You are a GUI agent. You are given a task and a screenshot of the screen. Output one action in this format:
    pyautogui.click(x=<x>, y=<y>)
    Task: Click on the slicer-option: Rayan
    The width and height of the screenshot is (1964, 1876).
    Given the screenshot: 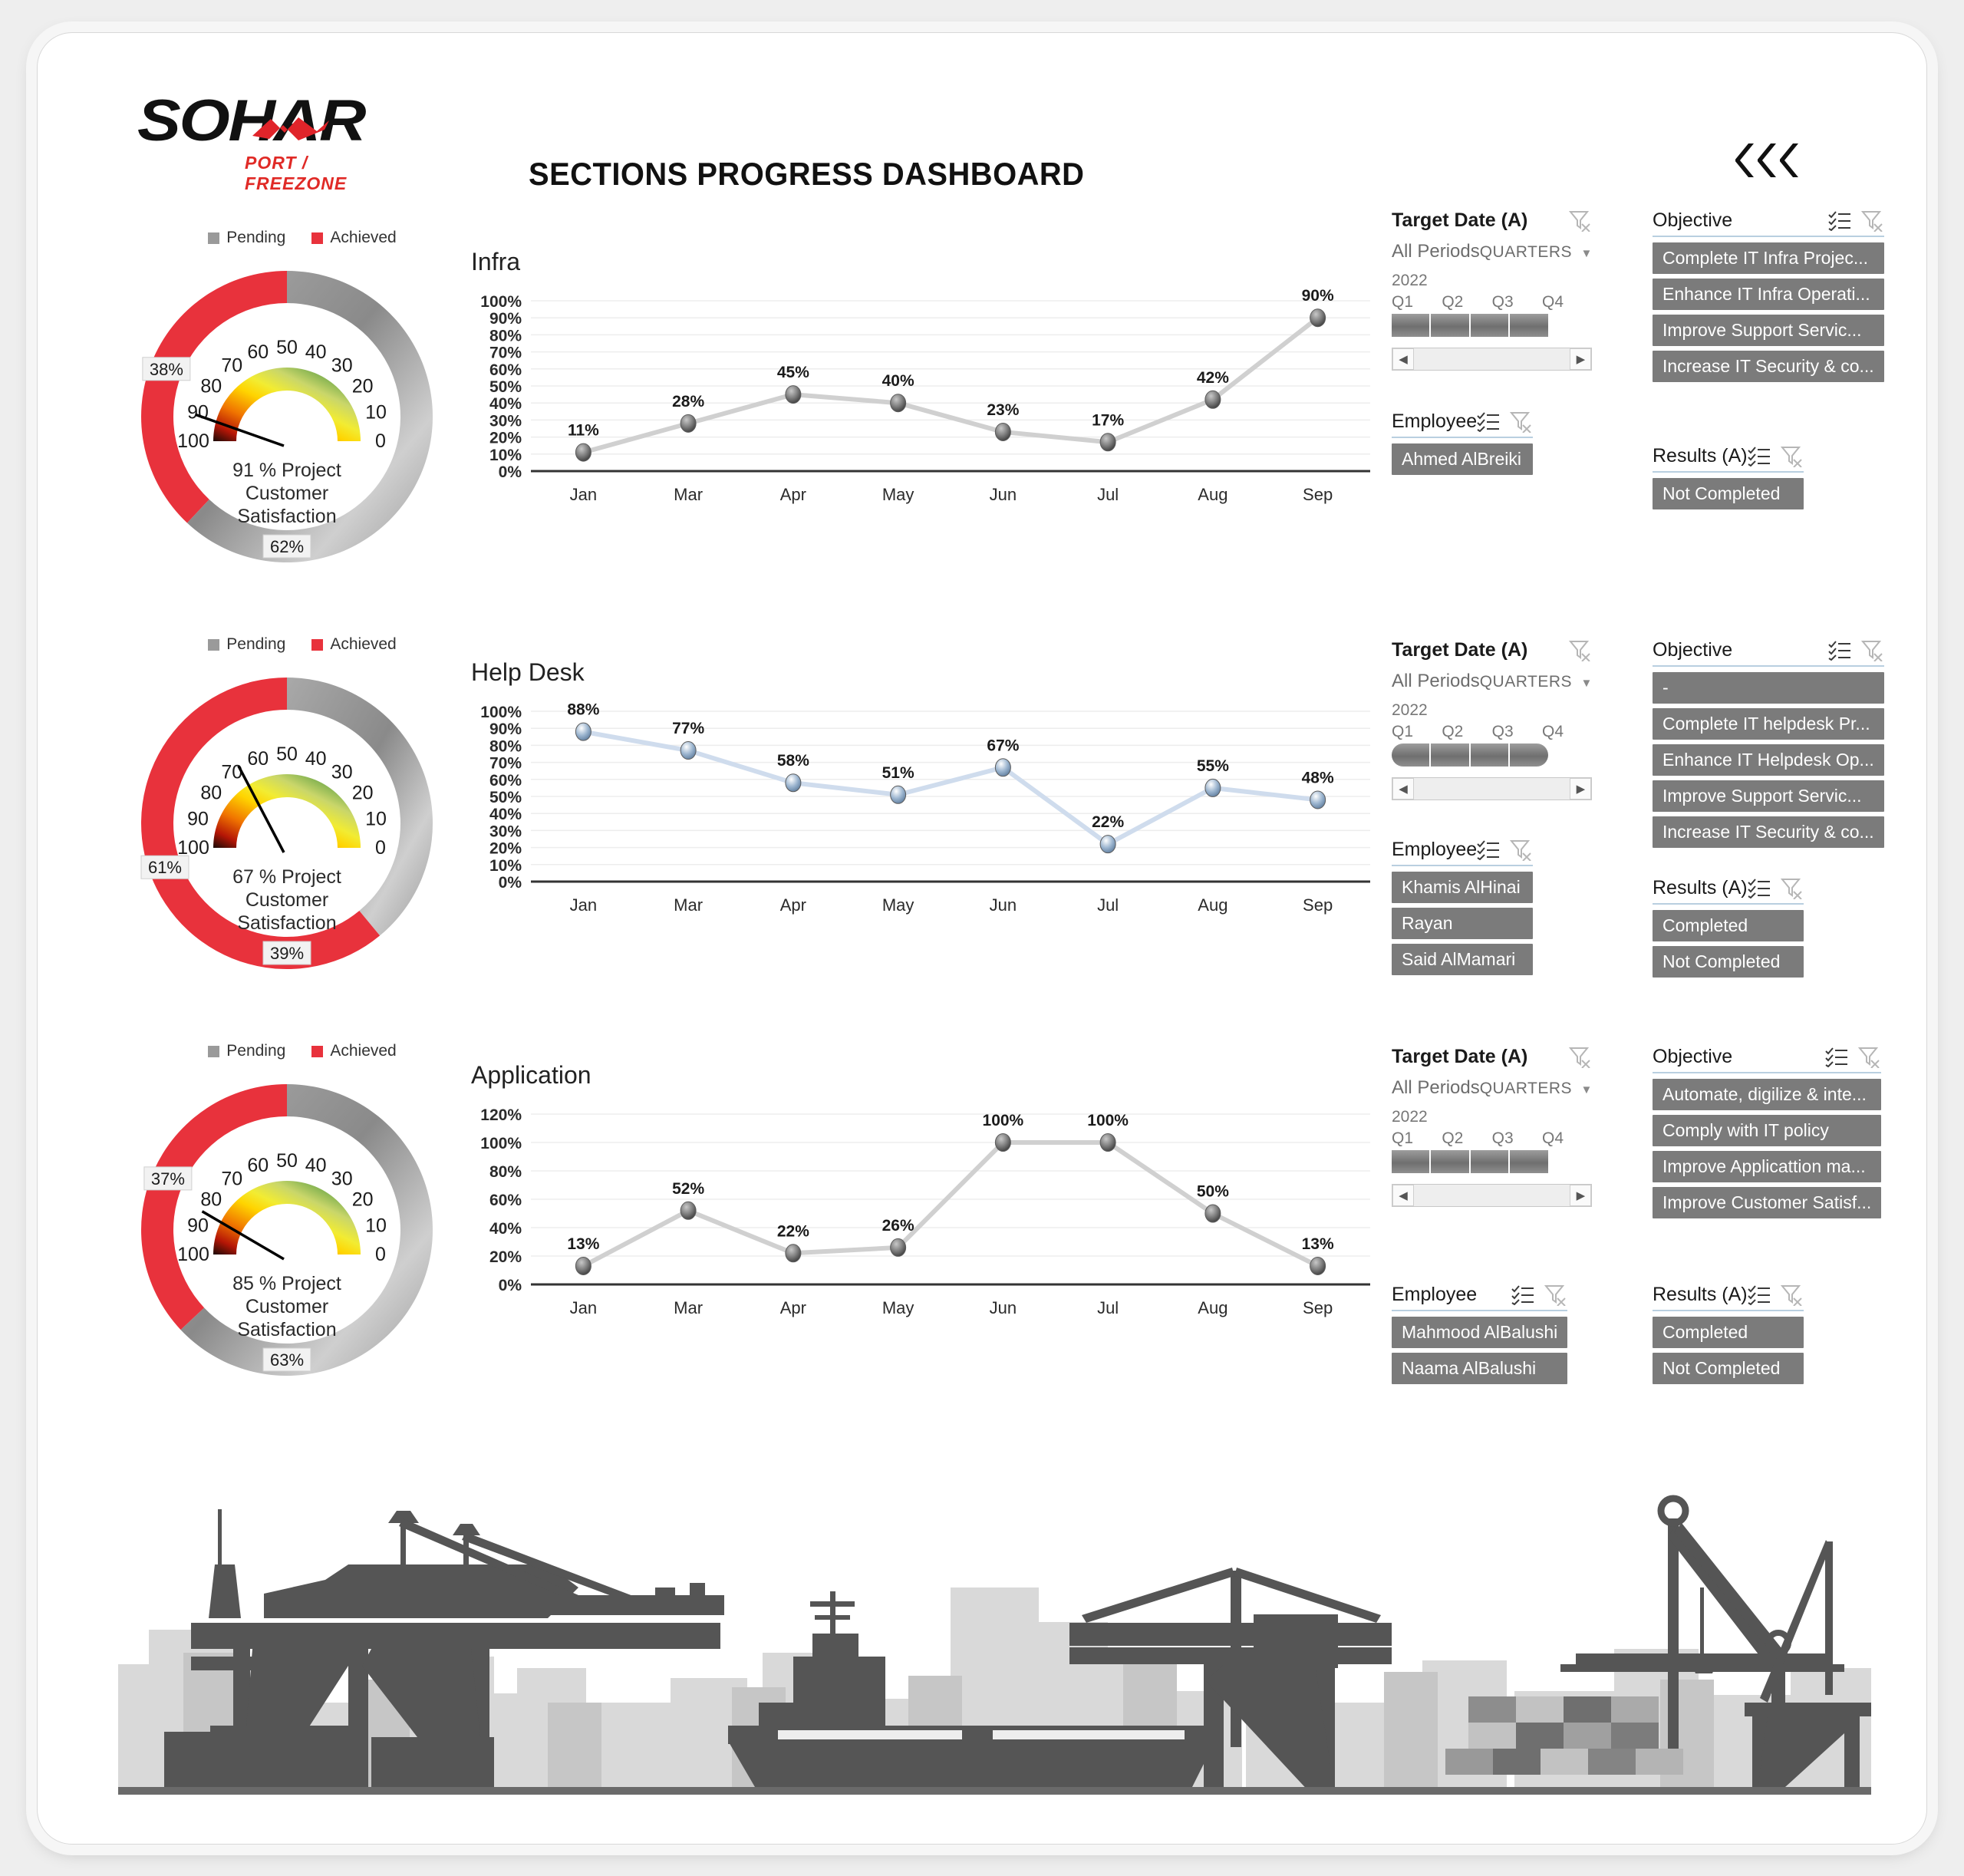 What is the action you would take?
    pyautogui.click(x=1463, y=923)
    